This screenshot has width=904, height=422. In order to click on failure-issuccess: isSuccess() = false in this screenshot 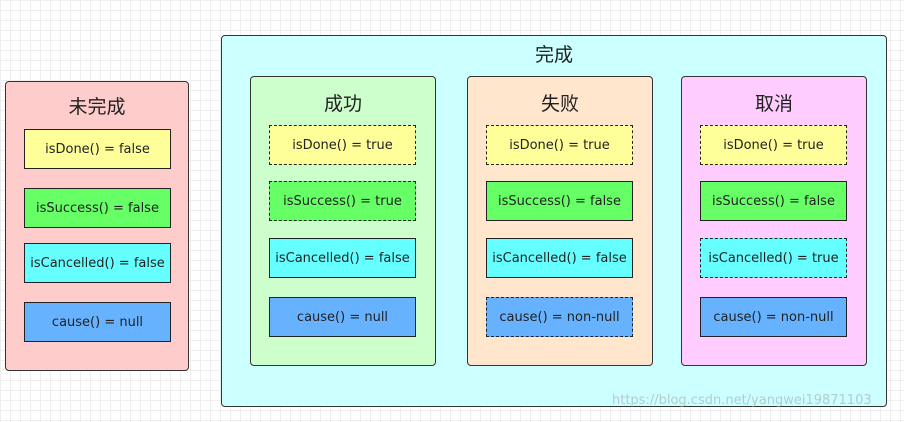, I will do `click(559, 201)`.